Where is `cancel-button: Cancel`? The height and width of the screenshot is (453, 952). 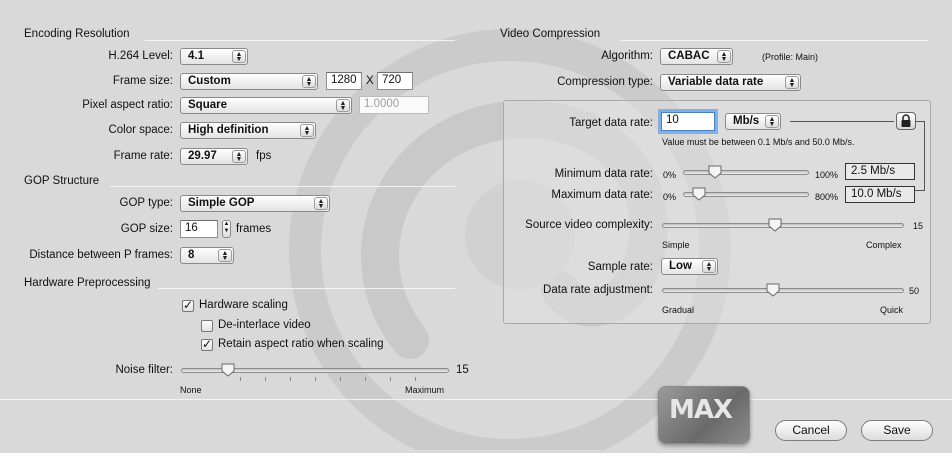
cancel-button: Cancel is located at coordinates (811, 430).